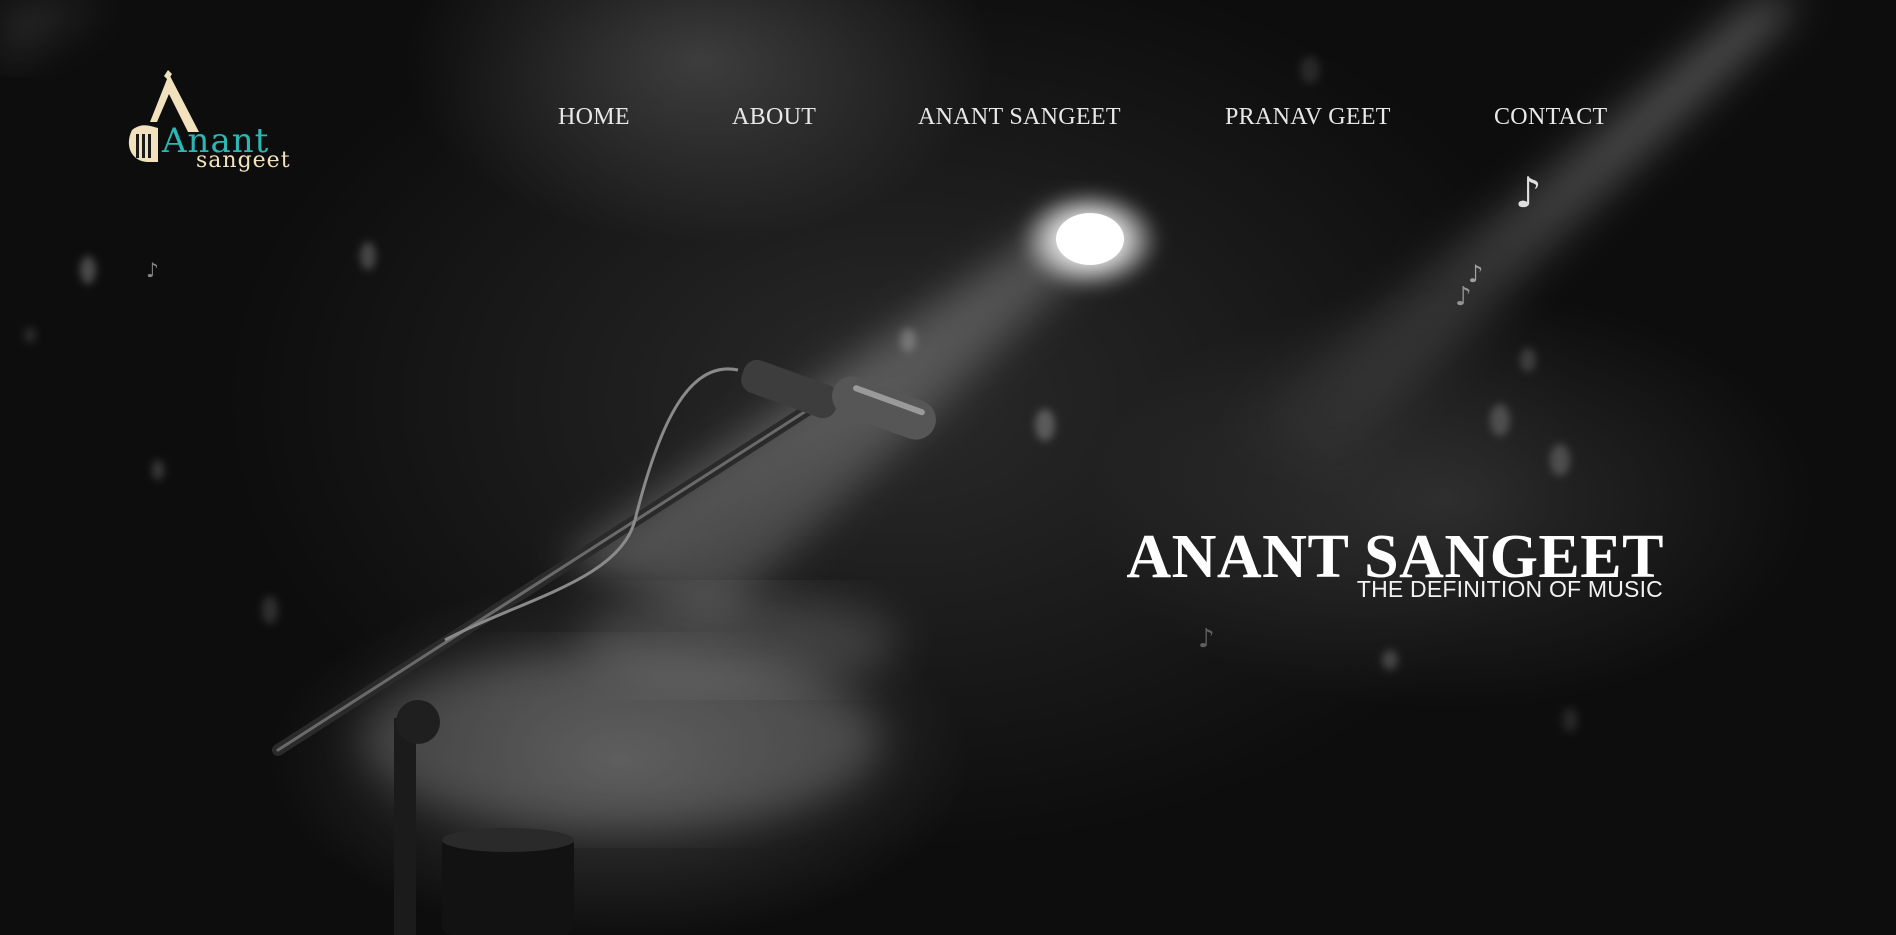 Image resolution: width=1896 pixels, height=935 pixels. Describe the element at coordinates (1551, 117) in the screenshot. I see `nav-link-contact: CONTACT` at that location.